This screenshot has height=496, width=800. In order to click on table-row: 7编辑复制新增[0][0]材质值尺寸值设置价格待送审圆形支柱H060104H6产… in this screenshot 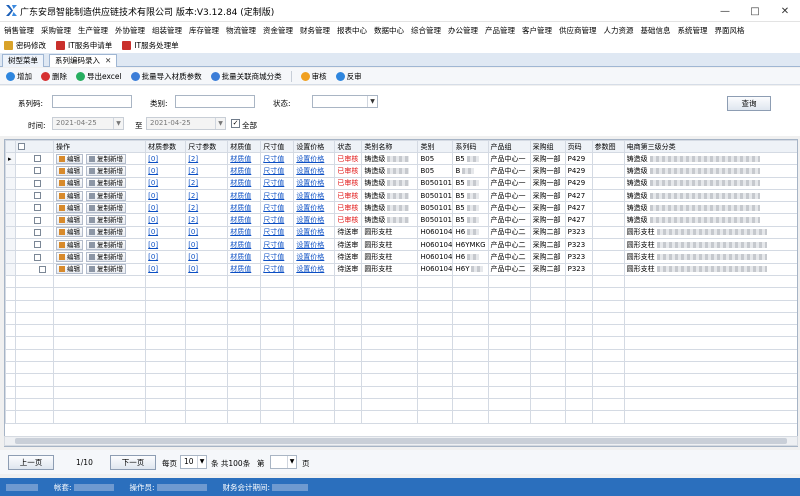, I will do `click(401, 232)`.